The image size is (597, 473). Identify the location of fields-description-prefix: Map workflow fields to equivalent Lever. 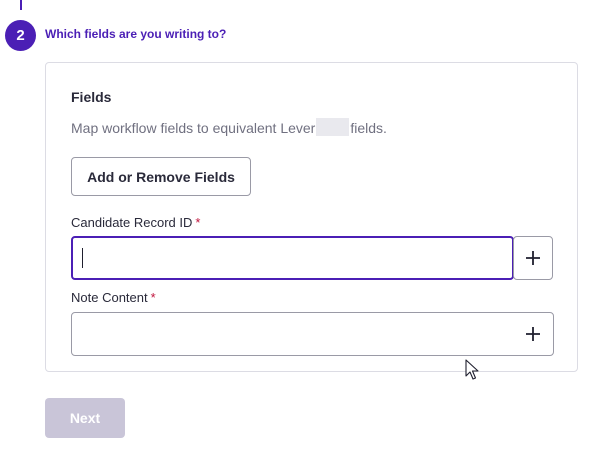
(193, 128).